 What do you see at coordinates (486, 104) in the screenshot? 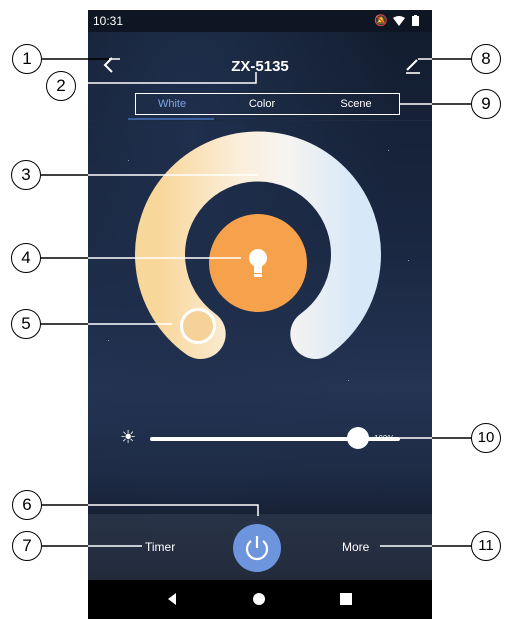
I see `callout-9: 9` at bounding box center [486, 104].